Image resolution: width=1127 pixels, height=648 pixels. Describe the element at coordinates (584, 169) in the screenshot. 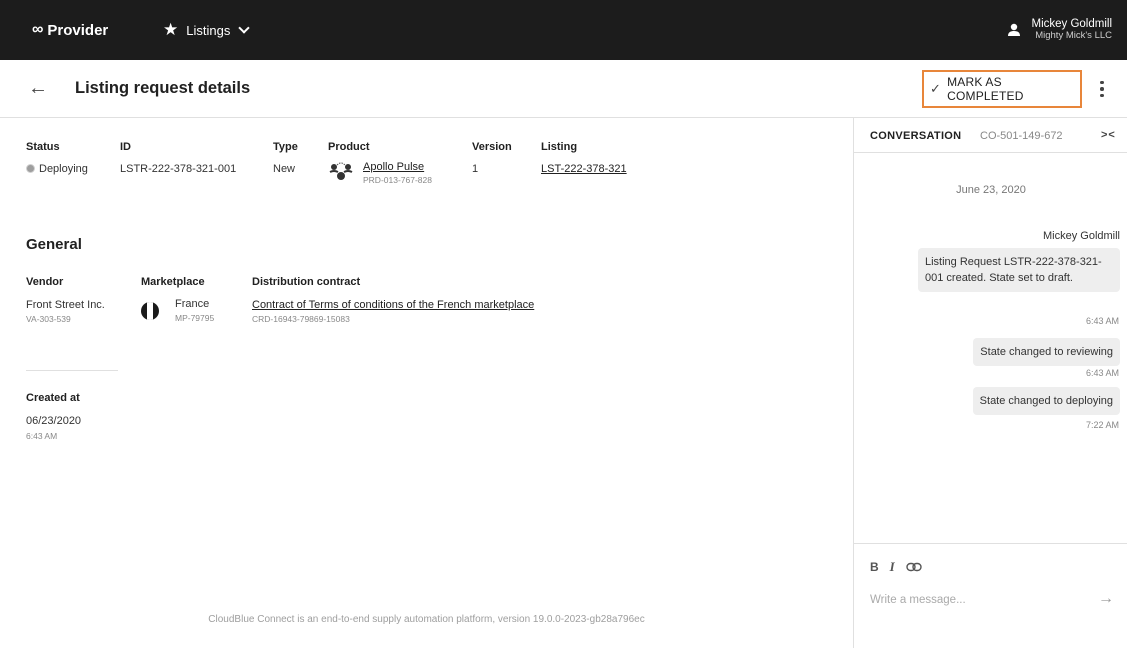

I see `listing-link: LST-222-378-321` at that location.